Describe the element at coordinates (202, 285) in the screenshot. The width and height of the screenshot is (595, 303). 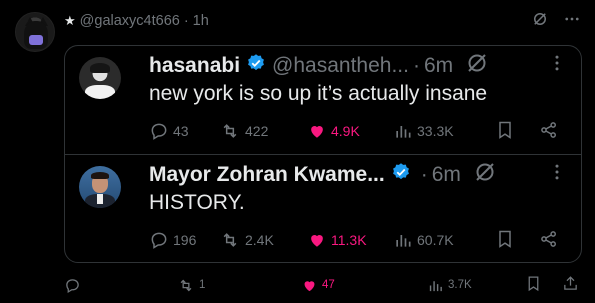
I see `repost-count: 1` at that location.